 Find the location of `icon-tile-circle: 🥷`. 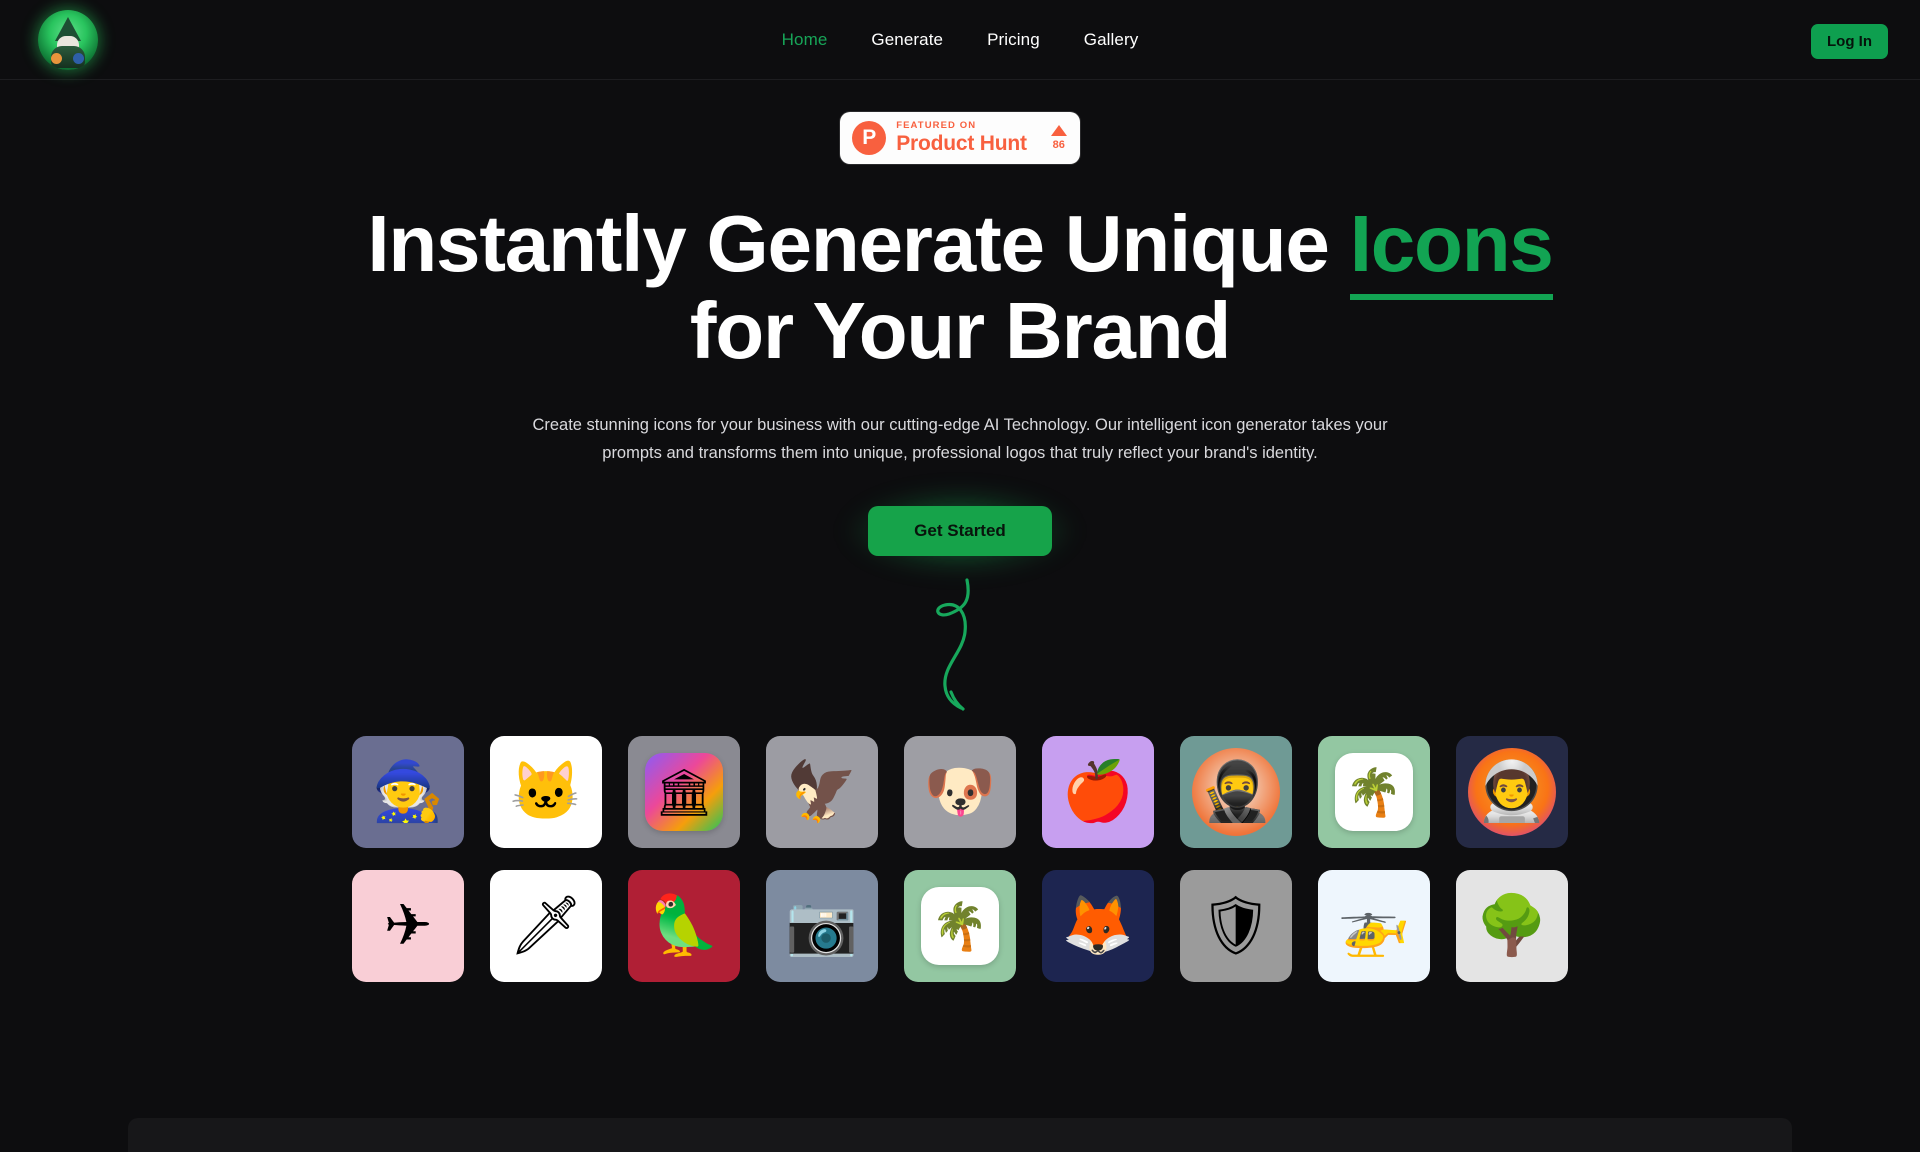

icon-tile-circle: 🥷 is located at coordinates (1236, 791).